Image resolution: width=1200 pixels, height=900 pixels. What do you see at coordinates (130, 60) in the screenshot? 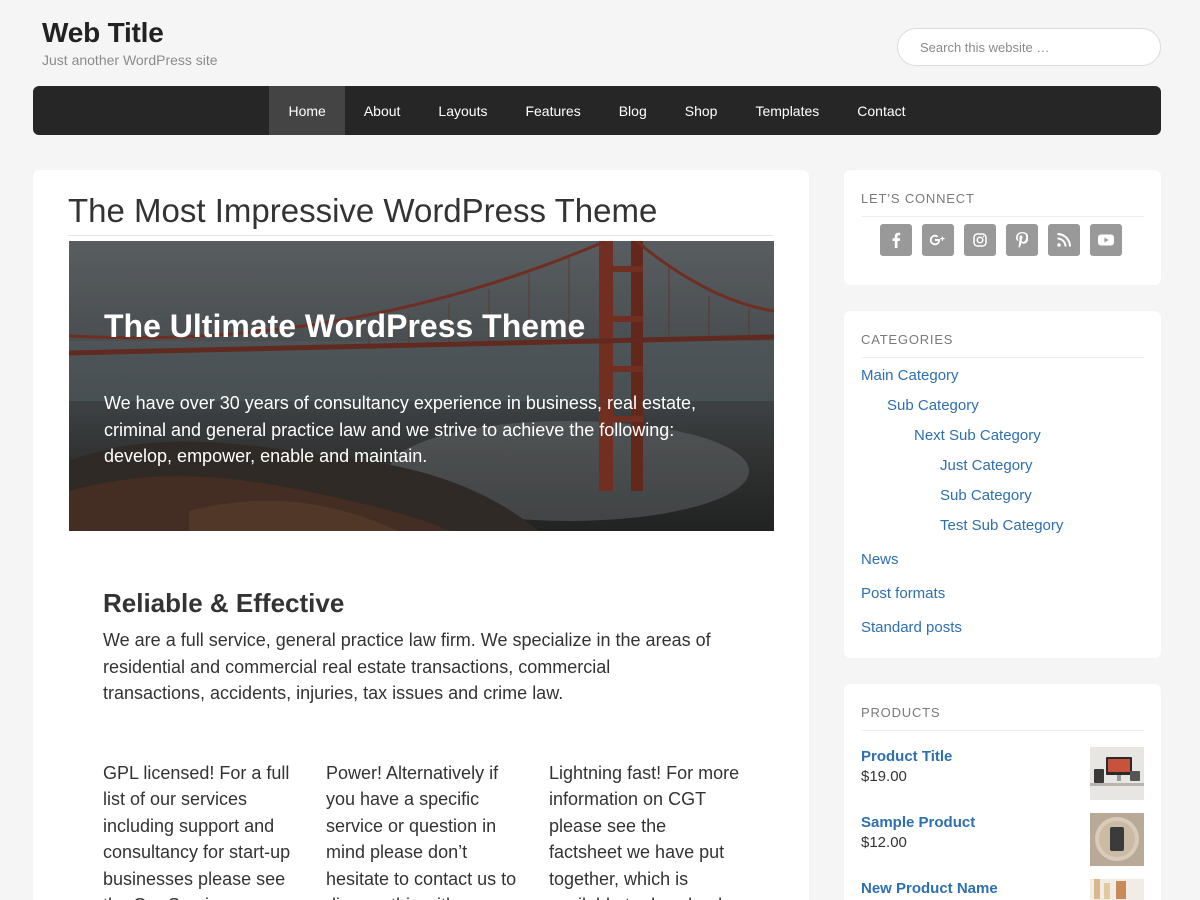
I see `site-description: Just another WordPress site` at bounding box center [130, 60].